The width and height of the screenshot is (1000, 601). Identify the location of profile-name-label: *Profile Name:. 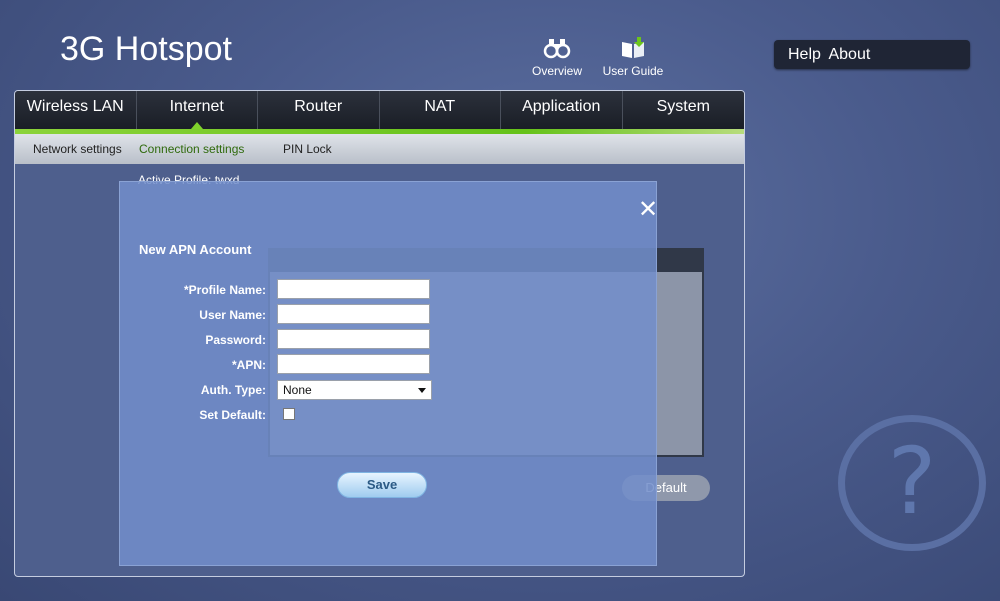
(224, 290).